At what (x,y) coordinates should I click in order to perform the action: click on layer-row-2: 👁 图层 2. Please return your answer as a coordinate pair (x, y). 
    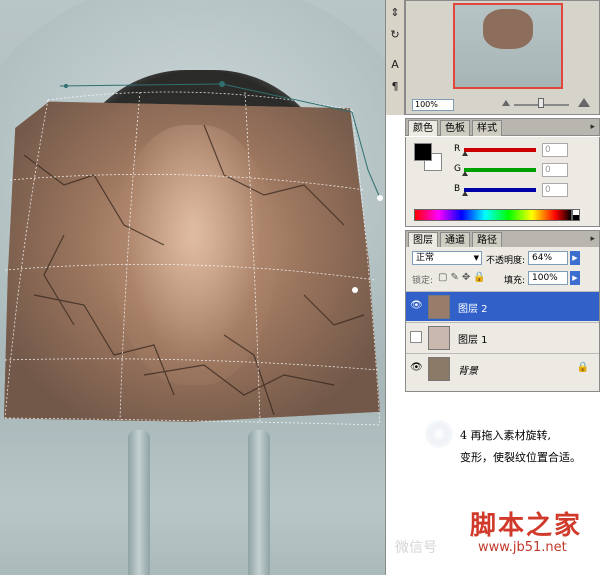
    Looking at the image, I should click on (502, 306).